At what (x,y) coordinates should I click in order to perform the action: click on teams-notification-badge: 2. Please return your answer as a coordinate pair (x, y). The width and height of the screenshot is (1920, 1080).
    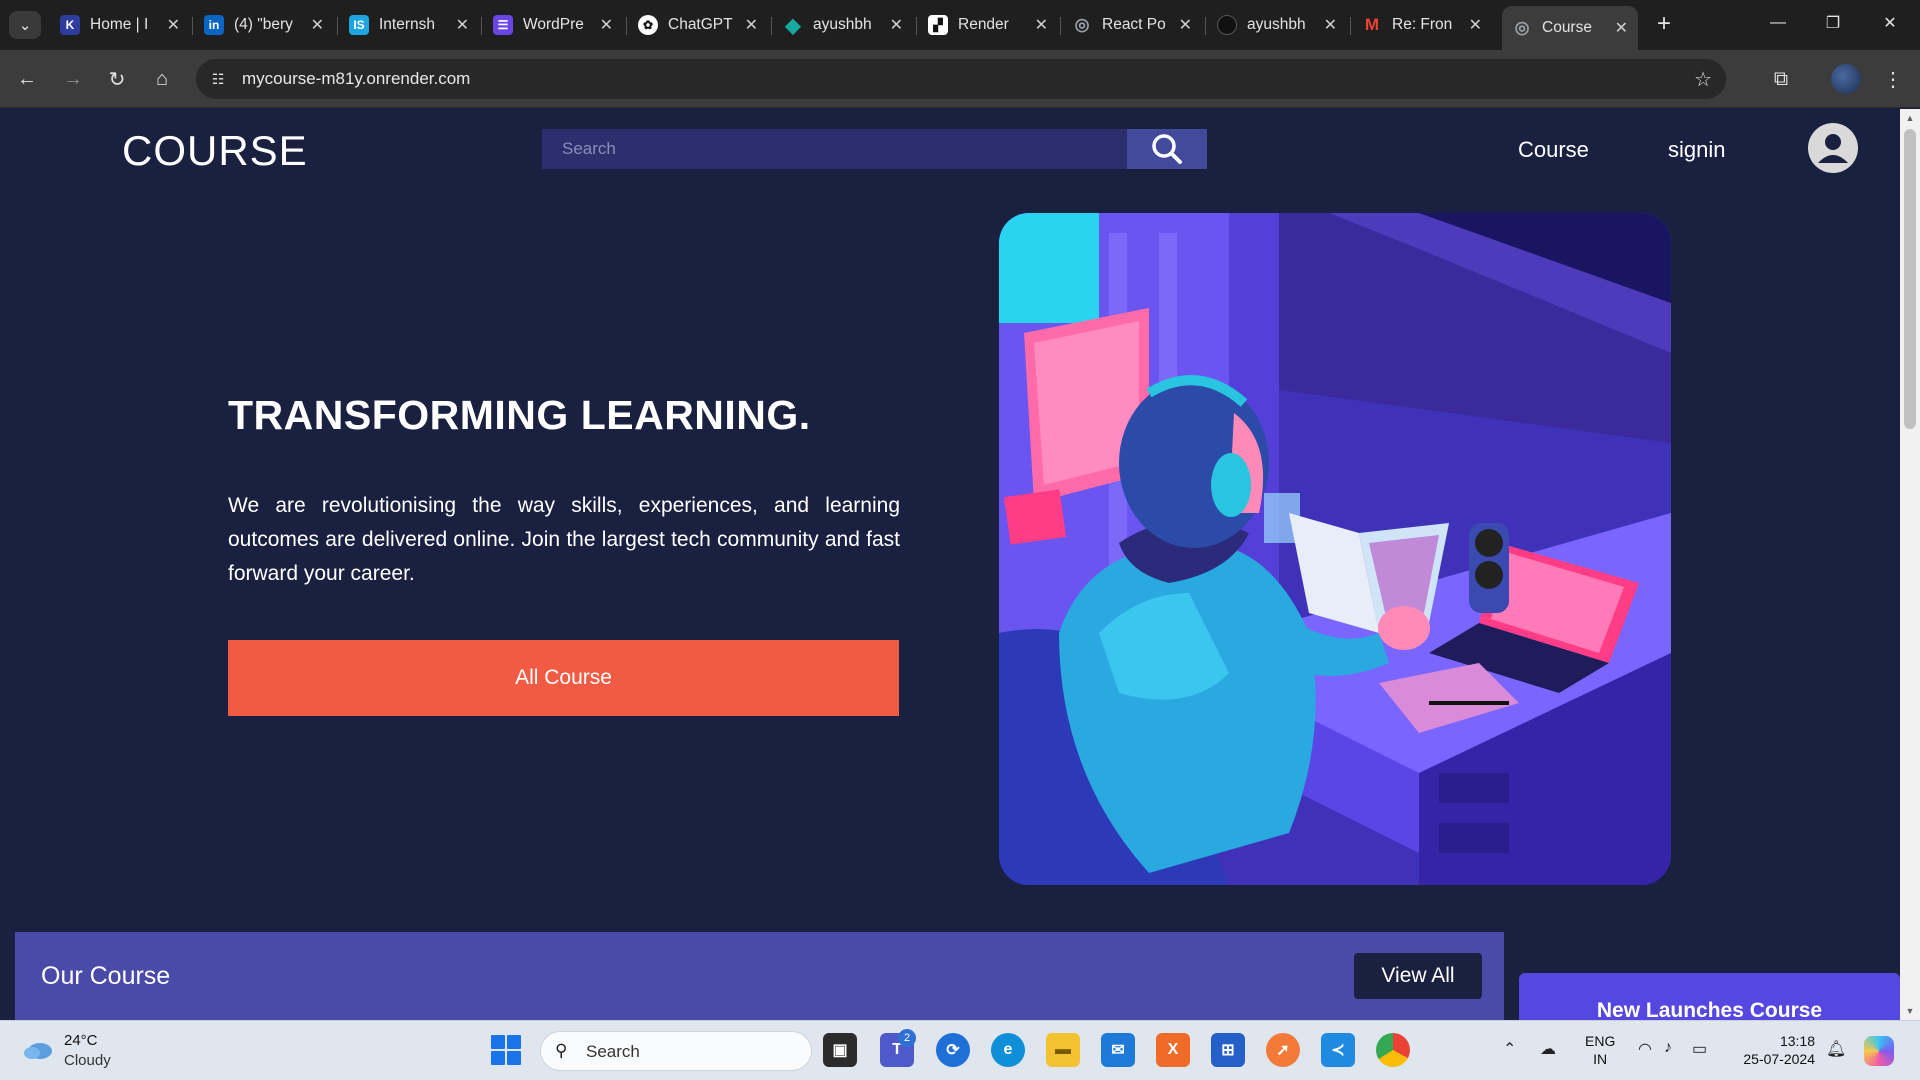
    Looking at the image, I should click on (907, 1038).